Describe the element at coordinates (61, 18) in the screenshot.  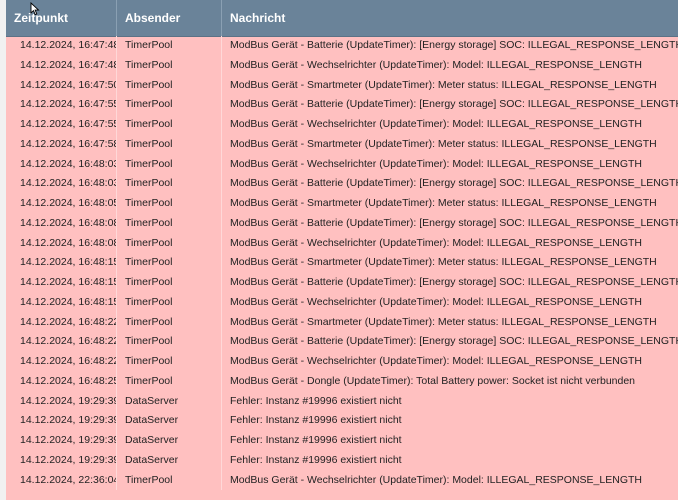
I see `column-header-time: Zeitpunkt` at that location.